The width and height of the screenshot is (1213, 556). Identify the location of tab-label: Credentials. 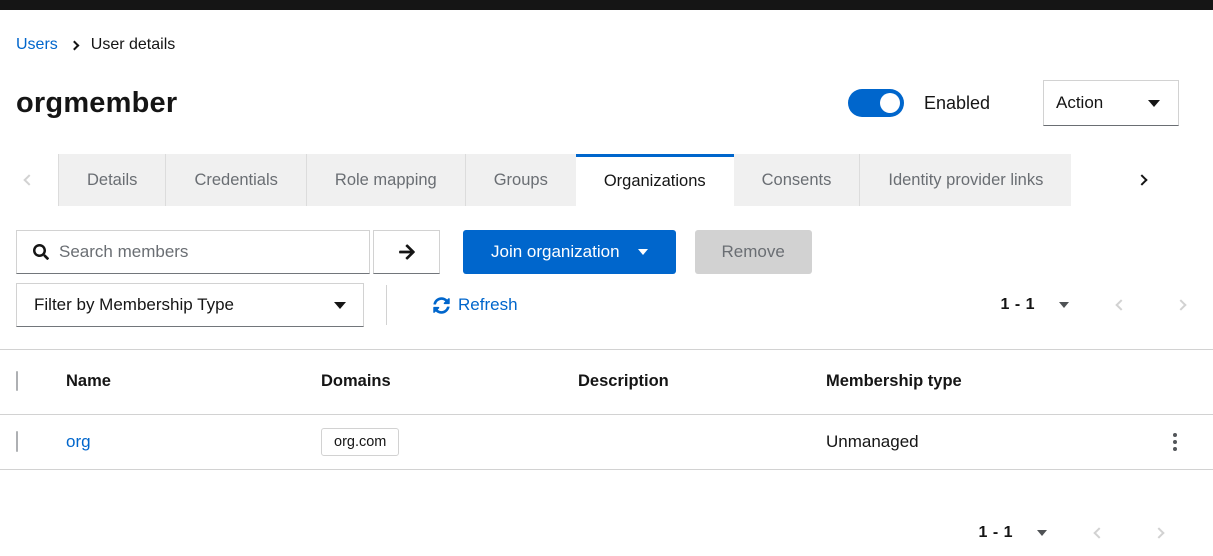
(236, 179).